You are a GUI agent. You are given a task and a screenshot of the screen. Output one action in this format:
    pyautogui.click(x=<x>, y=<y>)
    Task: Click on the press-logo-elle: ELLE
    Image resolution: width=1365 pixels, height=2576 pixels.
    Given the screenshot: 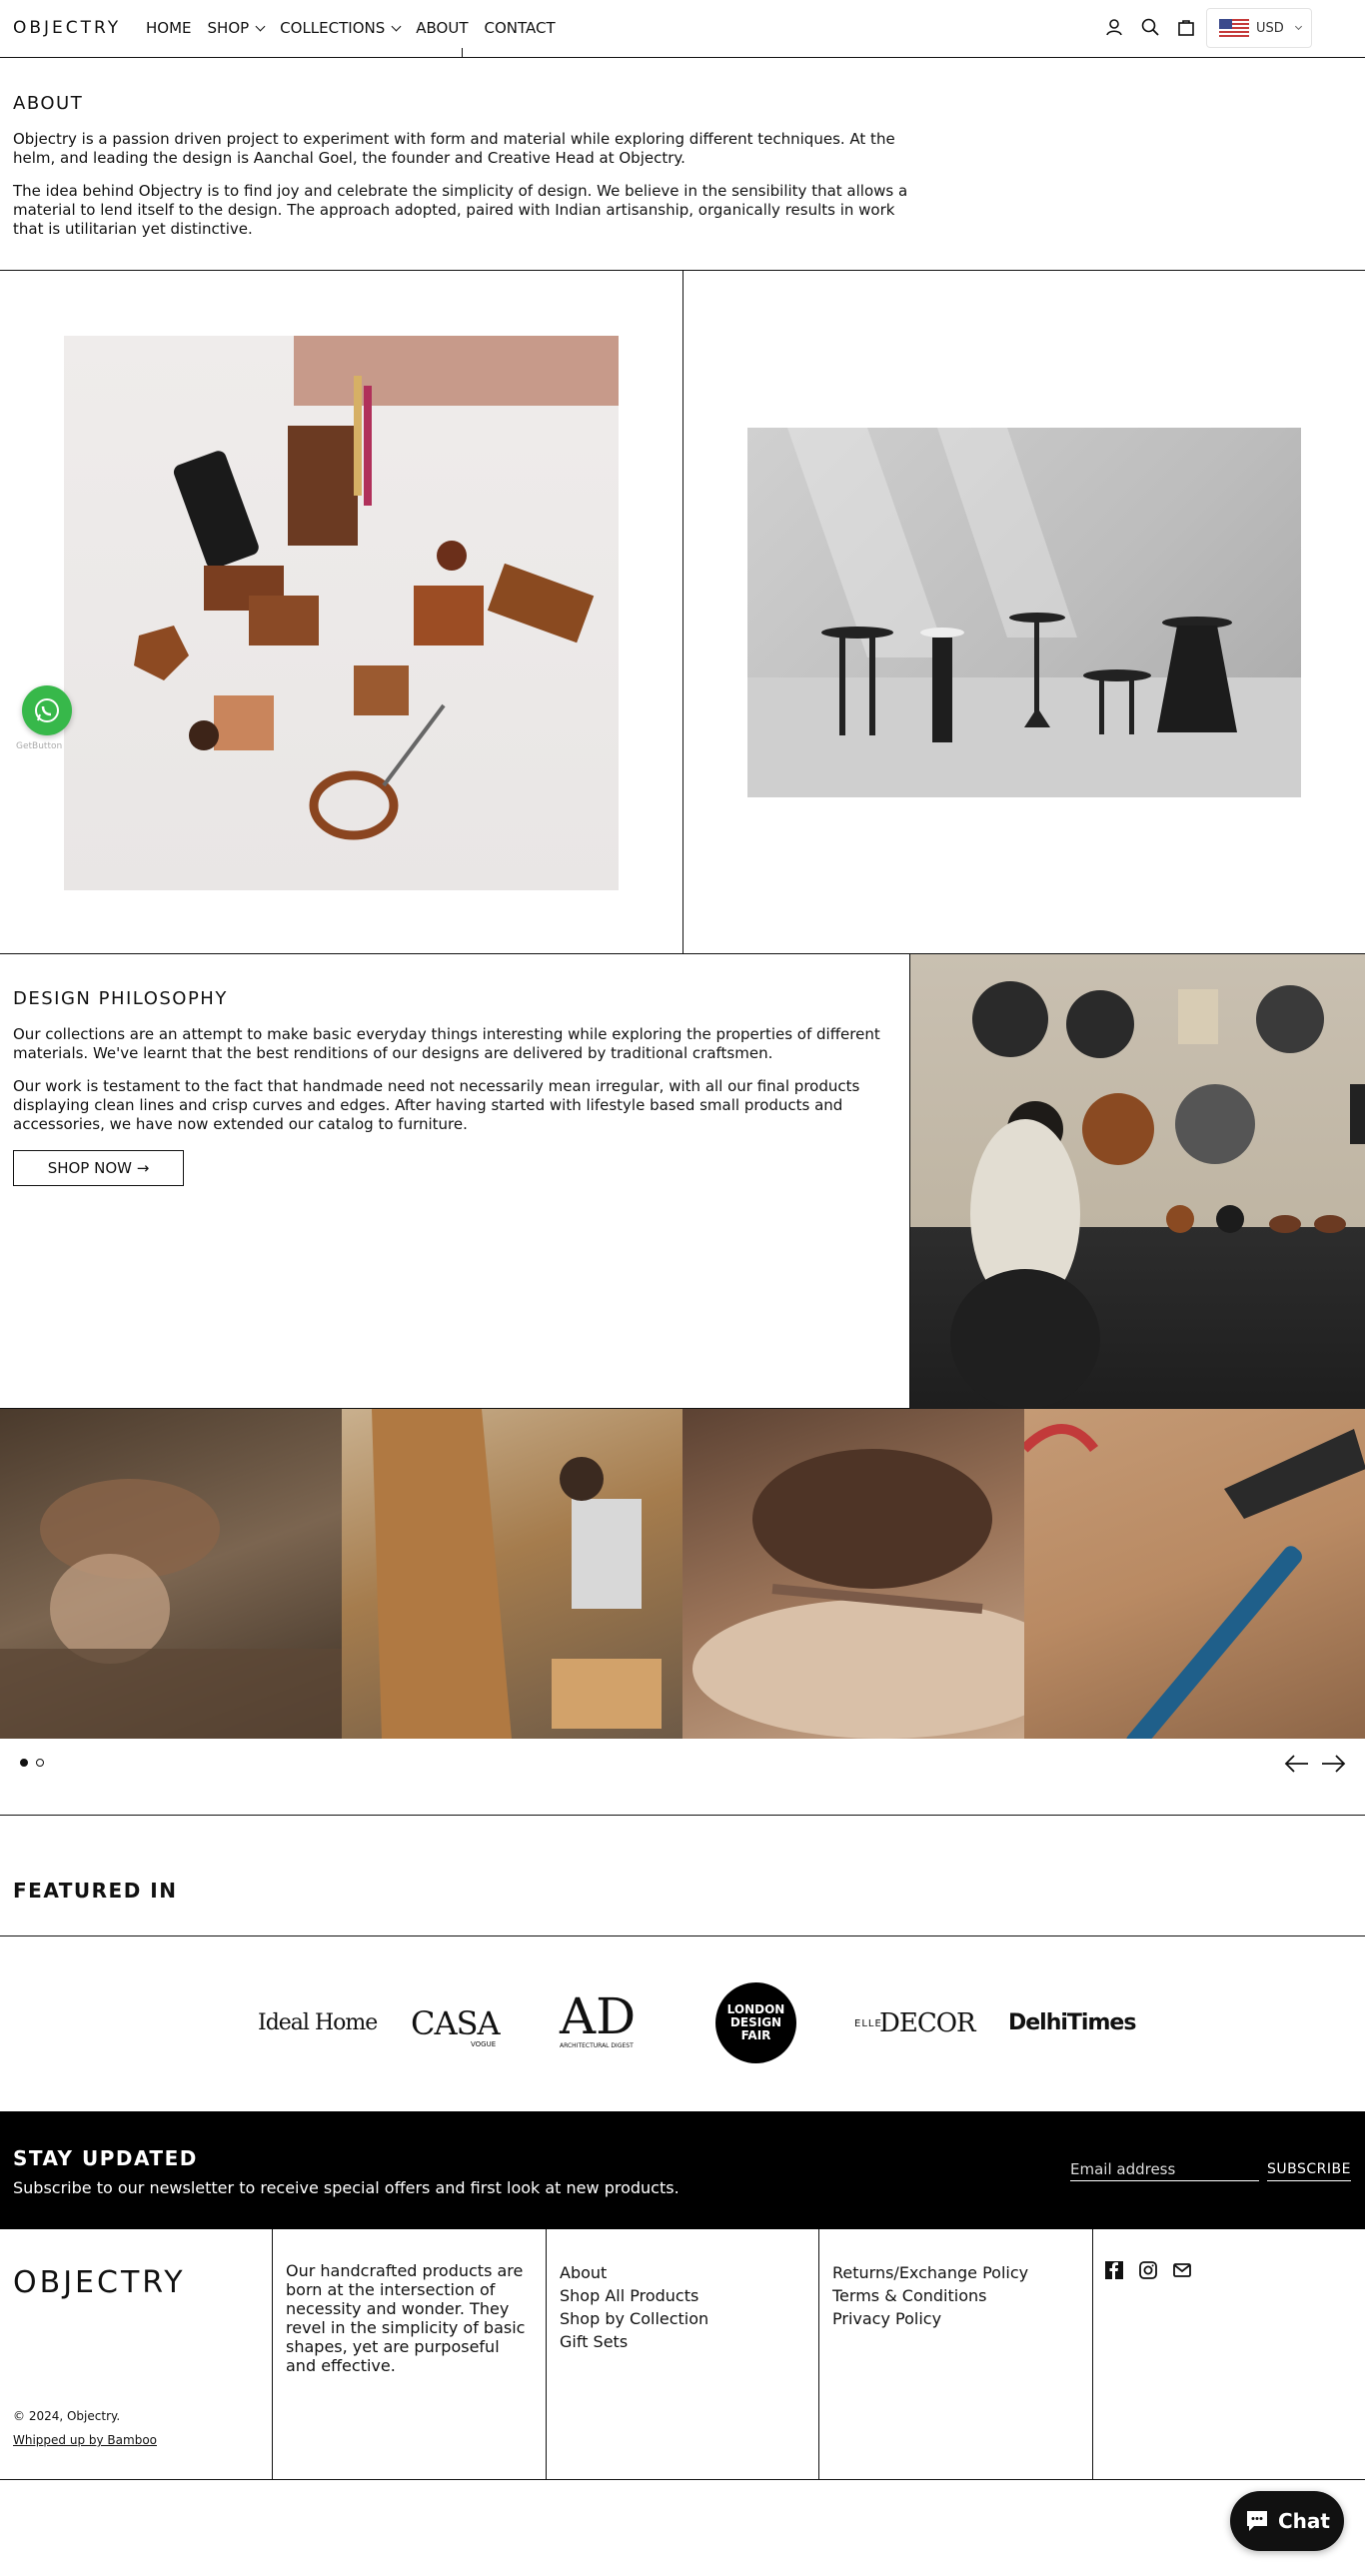 What is the action you would take?
    pyautogui.click(x=868, y=2023)
    